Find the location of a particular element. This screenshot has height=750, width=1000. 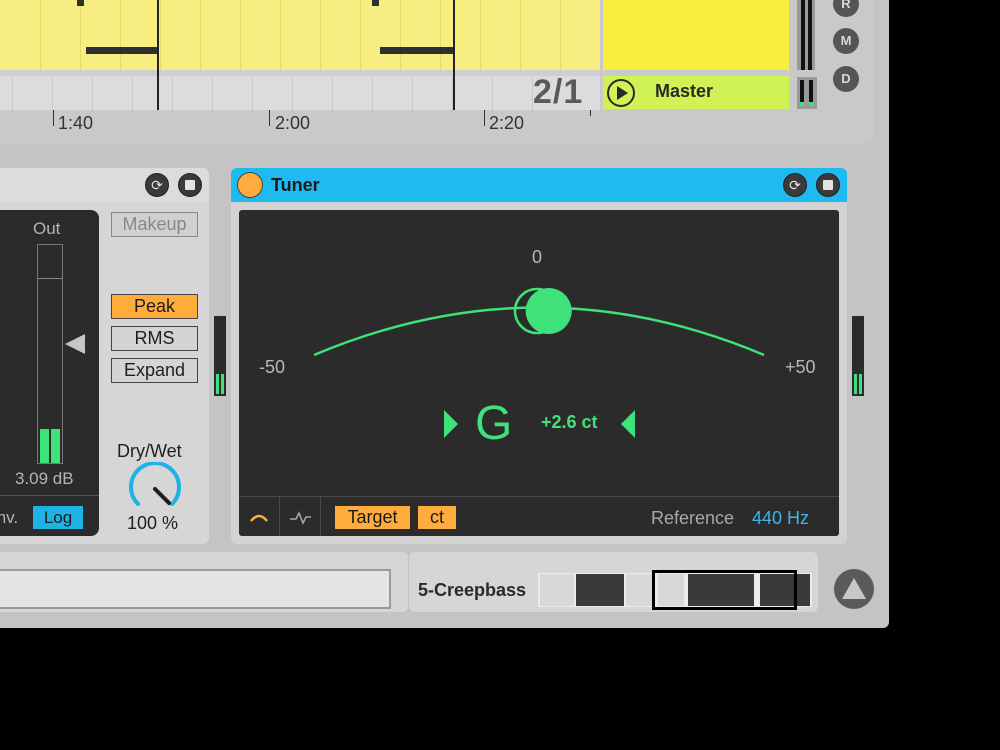

makeup-button: Makeup is located at coordinates (154, 224).